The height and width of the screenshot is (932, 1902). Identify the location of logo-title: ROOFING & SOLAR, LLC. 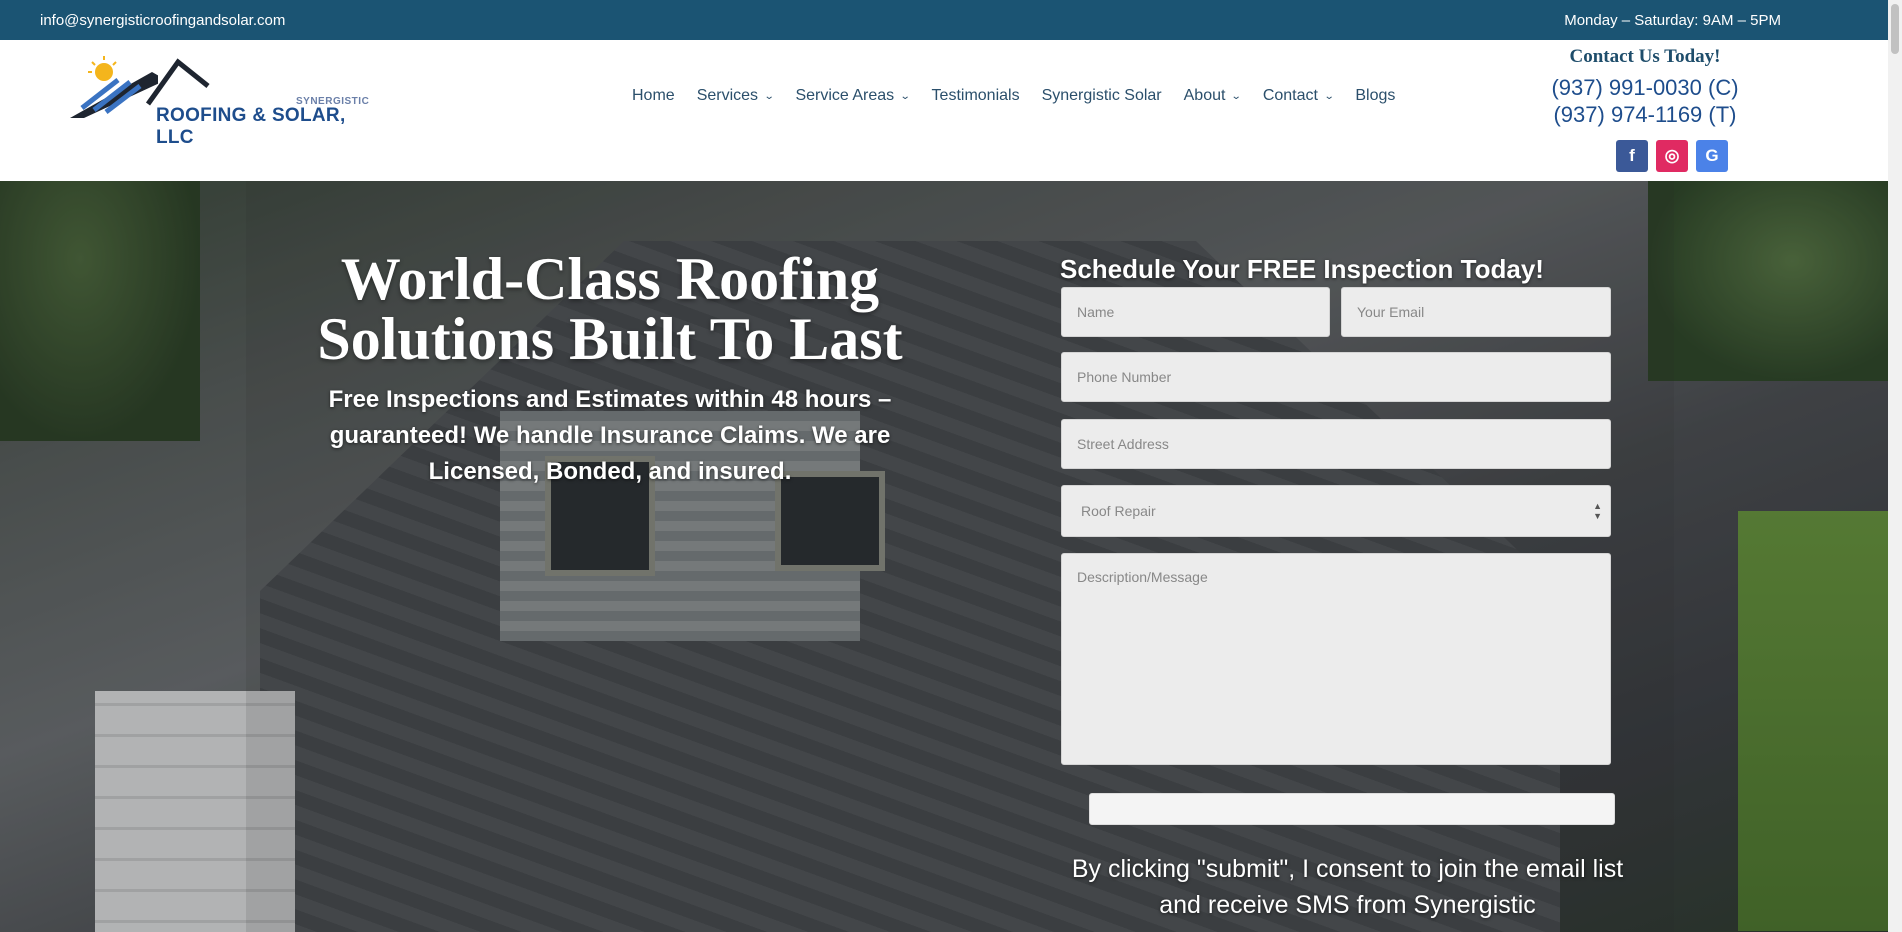
(251, 126).